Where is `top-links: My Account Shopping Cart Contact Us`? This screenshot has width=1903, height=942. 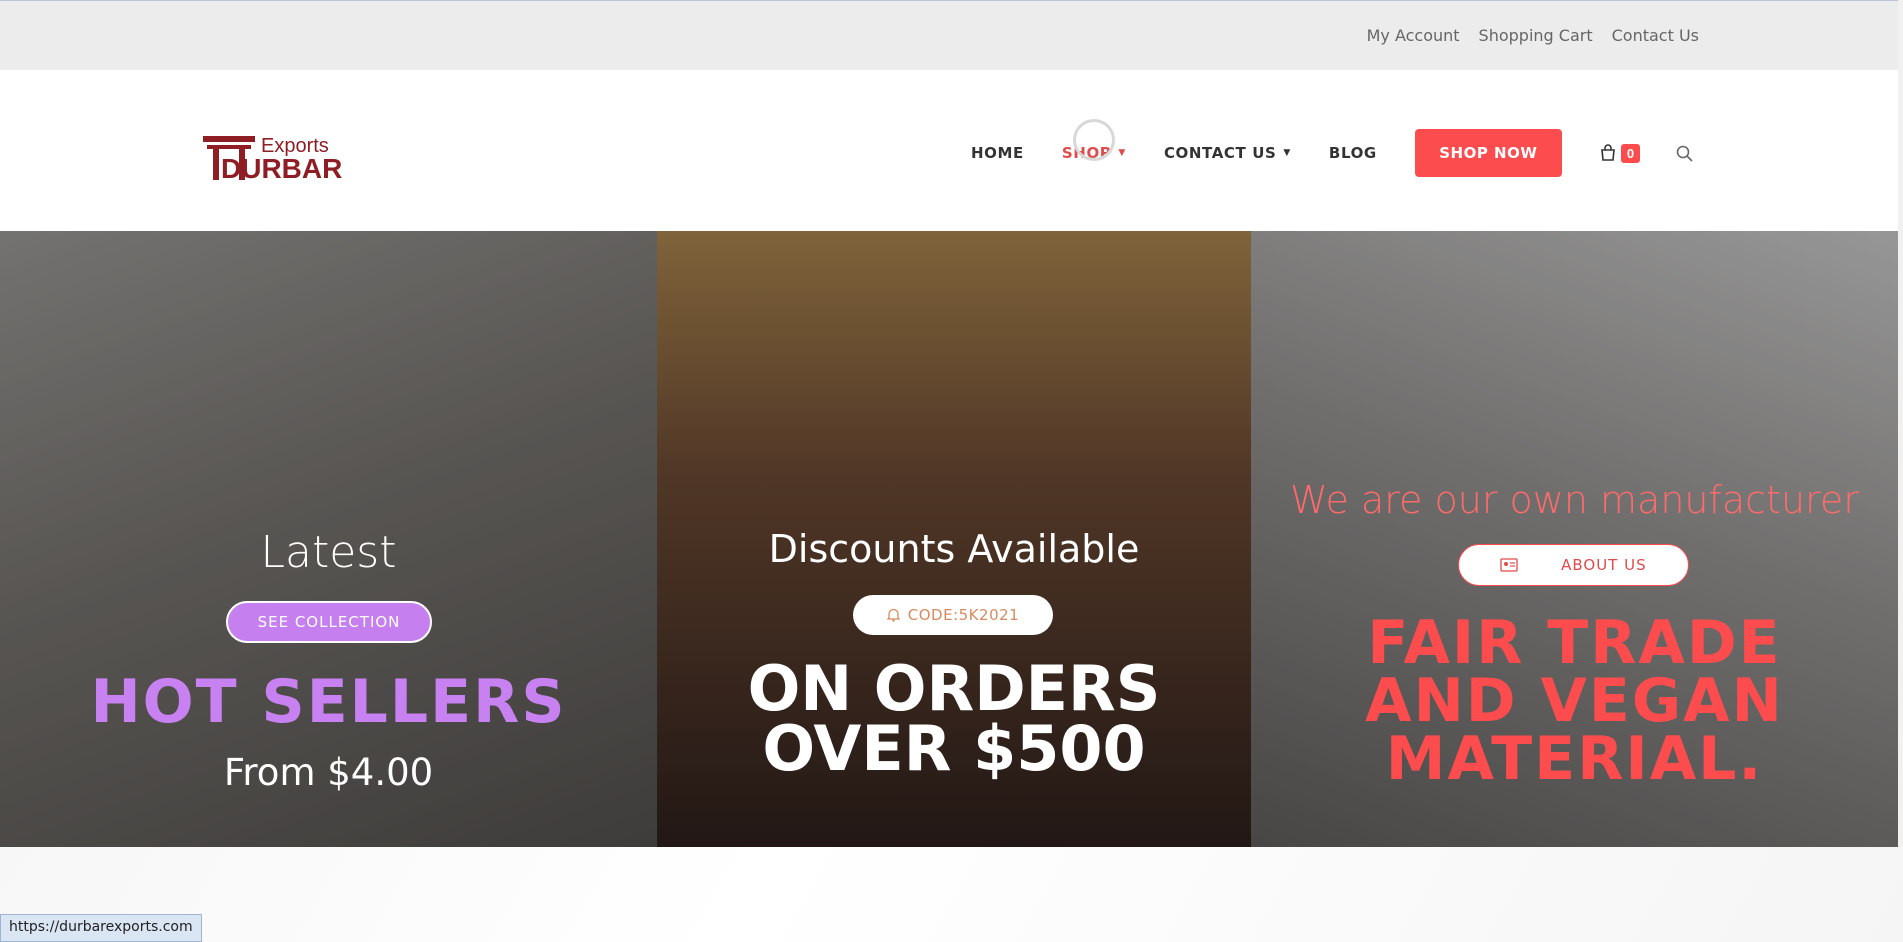
top-links: My Account Shopping Cart Contact Us is located at coordinates (1533, 35).